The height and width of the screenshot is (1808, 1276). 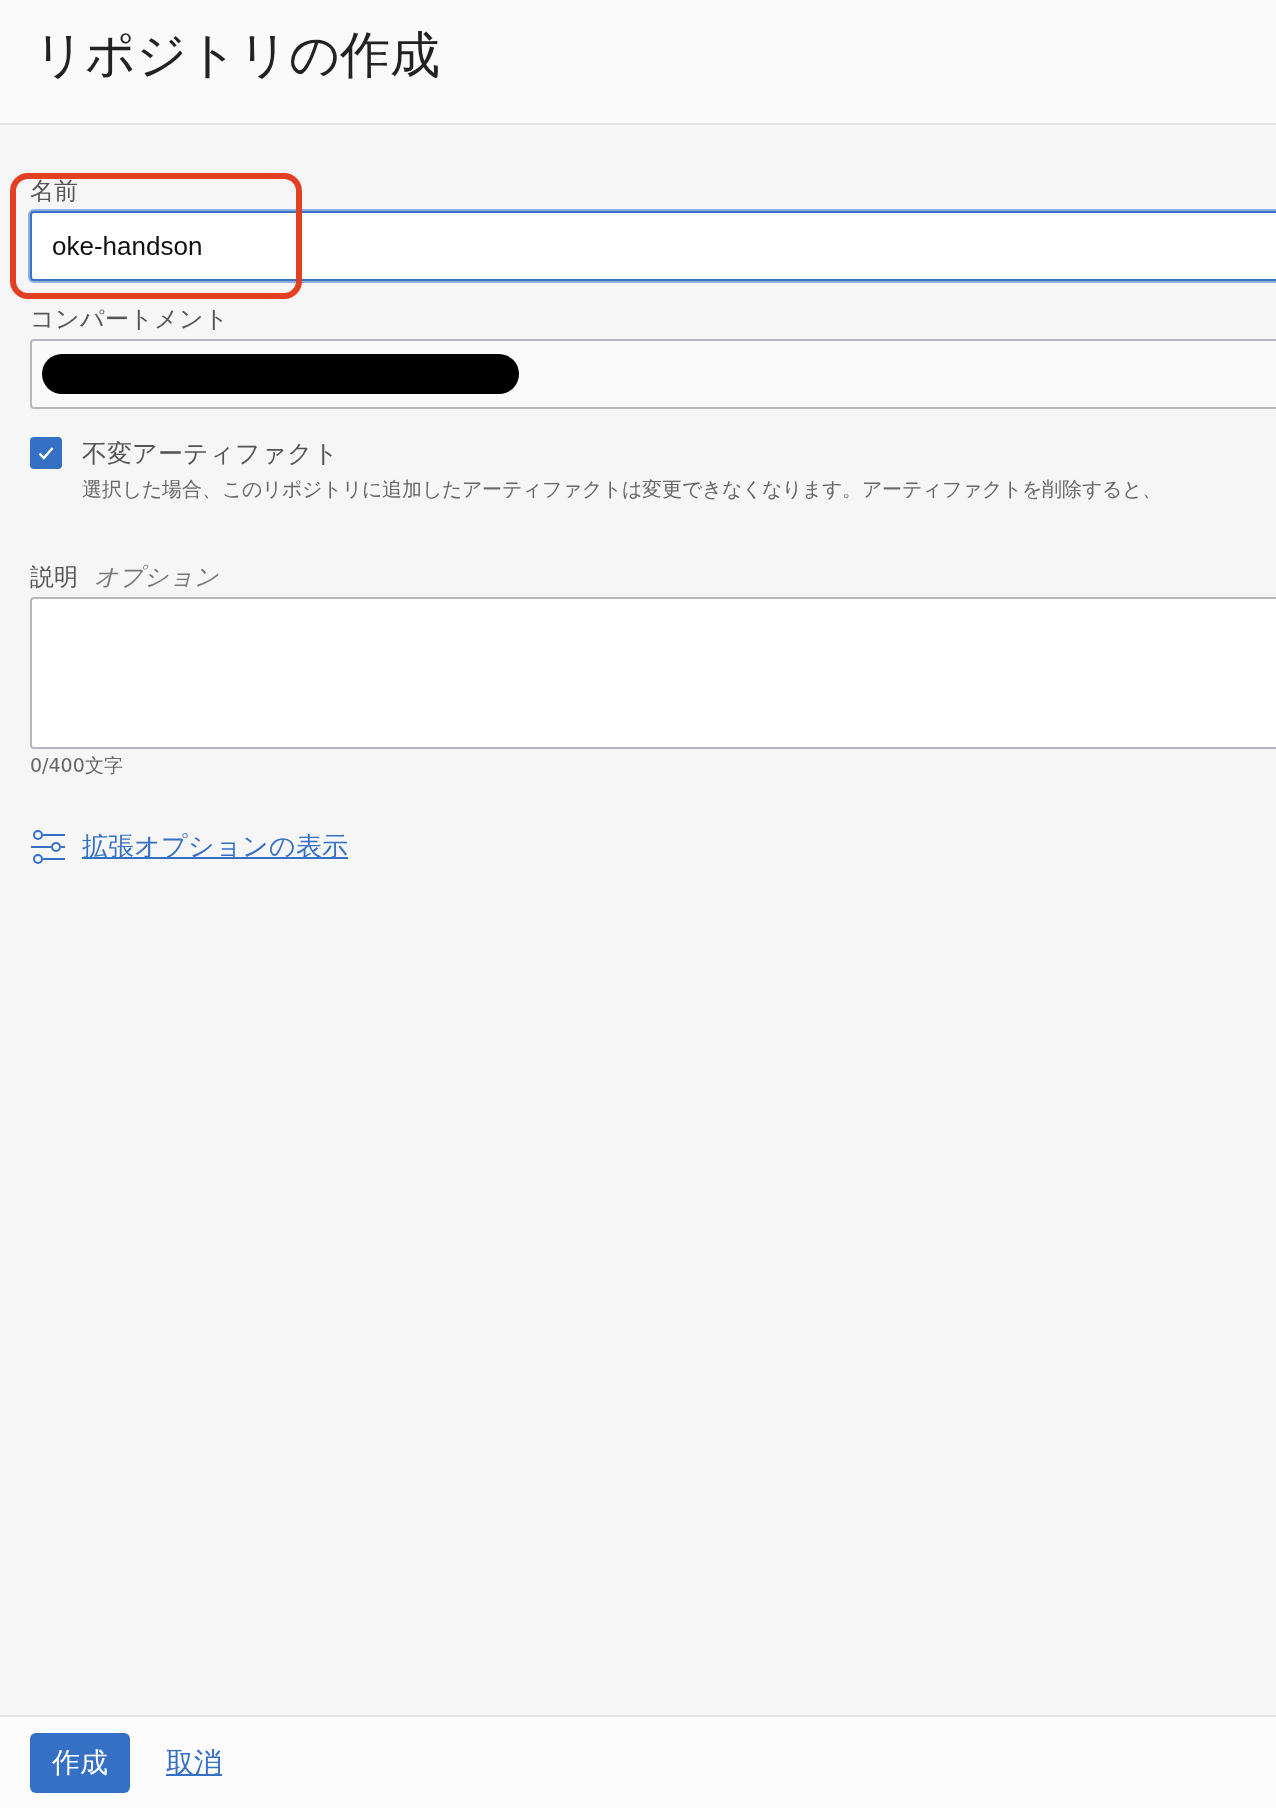 What do you see at coordinates (130, 319) in the screenshot?
I see `field-label: コンパートメント` at bounding box center [130, 319].